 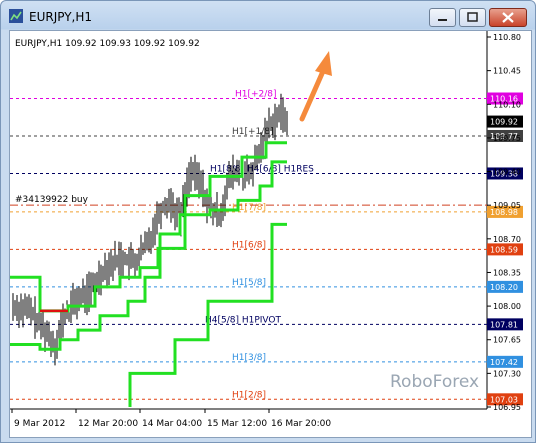 I want to click on price-tag-label: 109.92, so click(x=504, y=122).